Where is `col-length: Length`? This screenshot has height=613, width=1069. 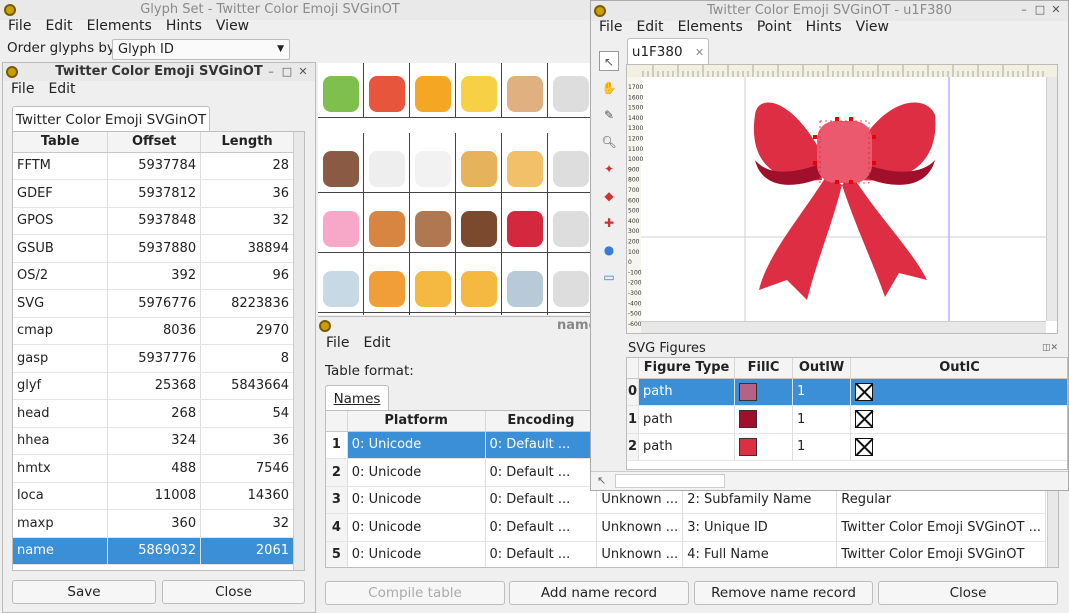 col-length: Length is located at coordinates (247, 142).